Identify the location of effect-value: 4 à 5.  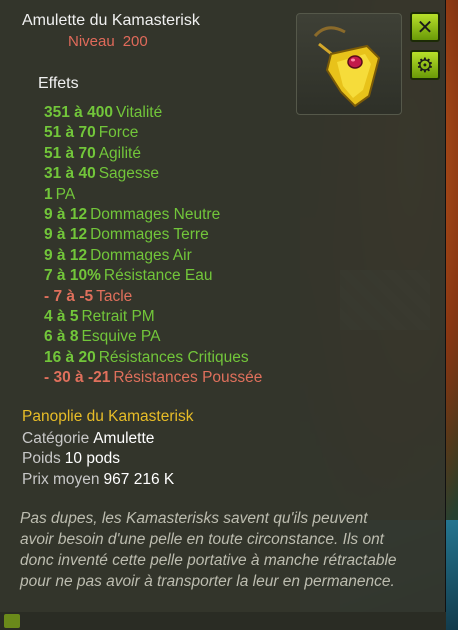
(61, 316).